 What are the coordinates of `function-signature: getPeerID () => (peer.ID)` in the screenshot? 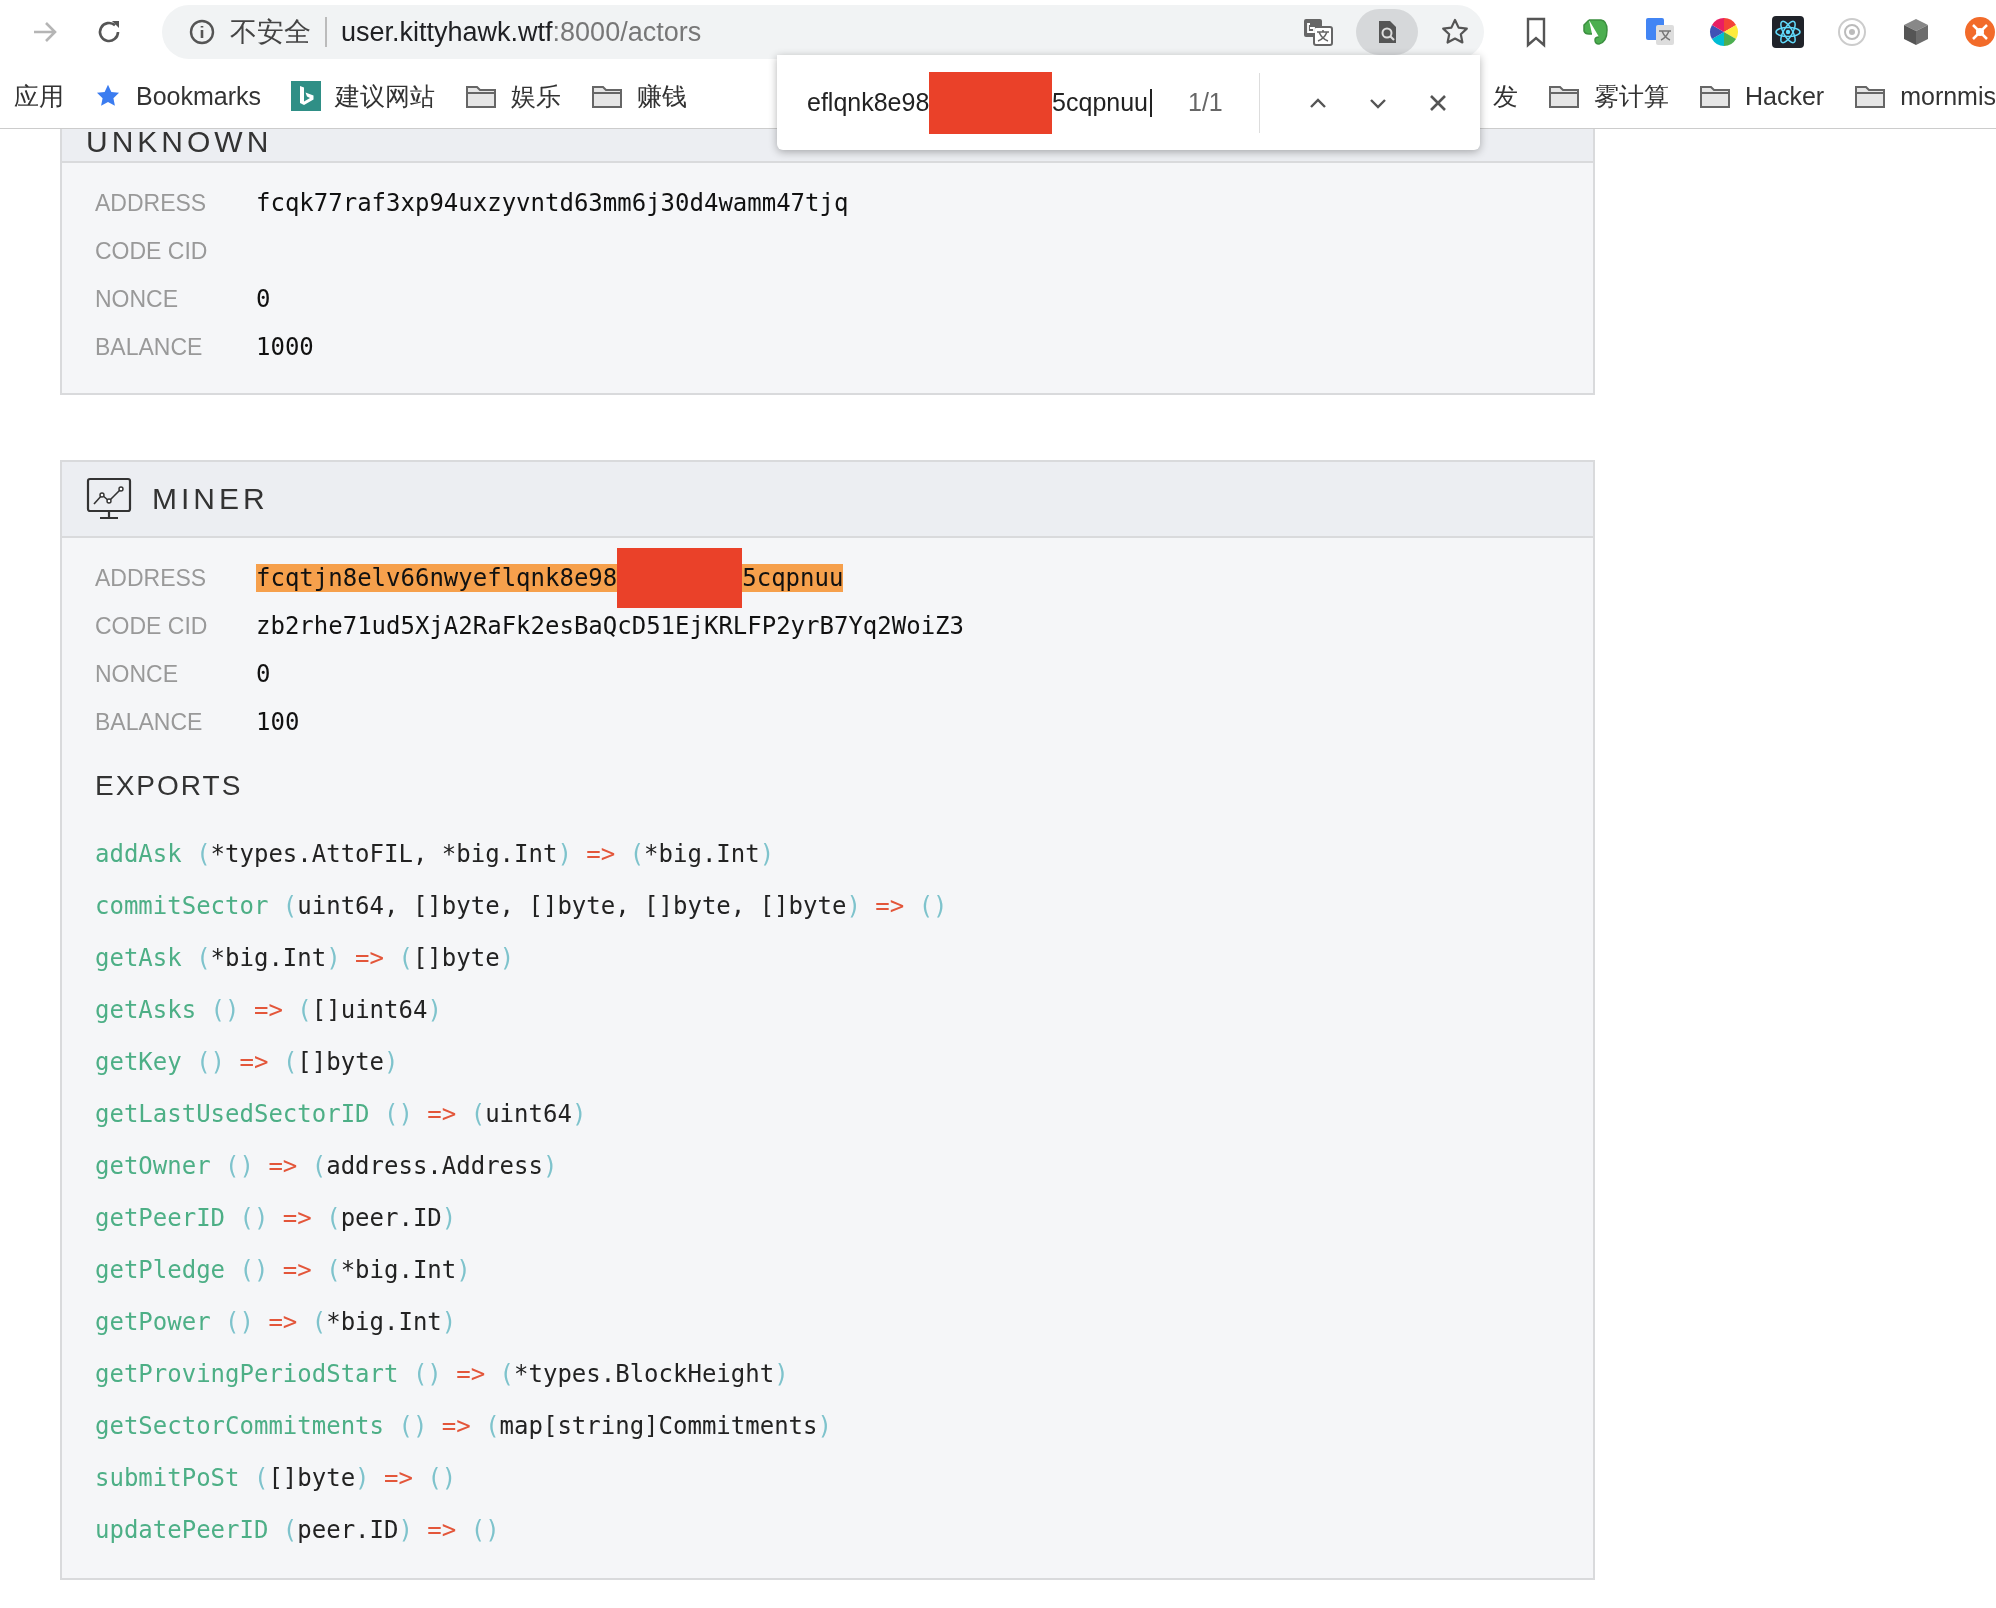 It's located at (276, 1218).